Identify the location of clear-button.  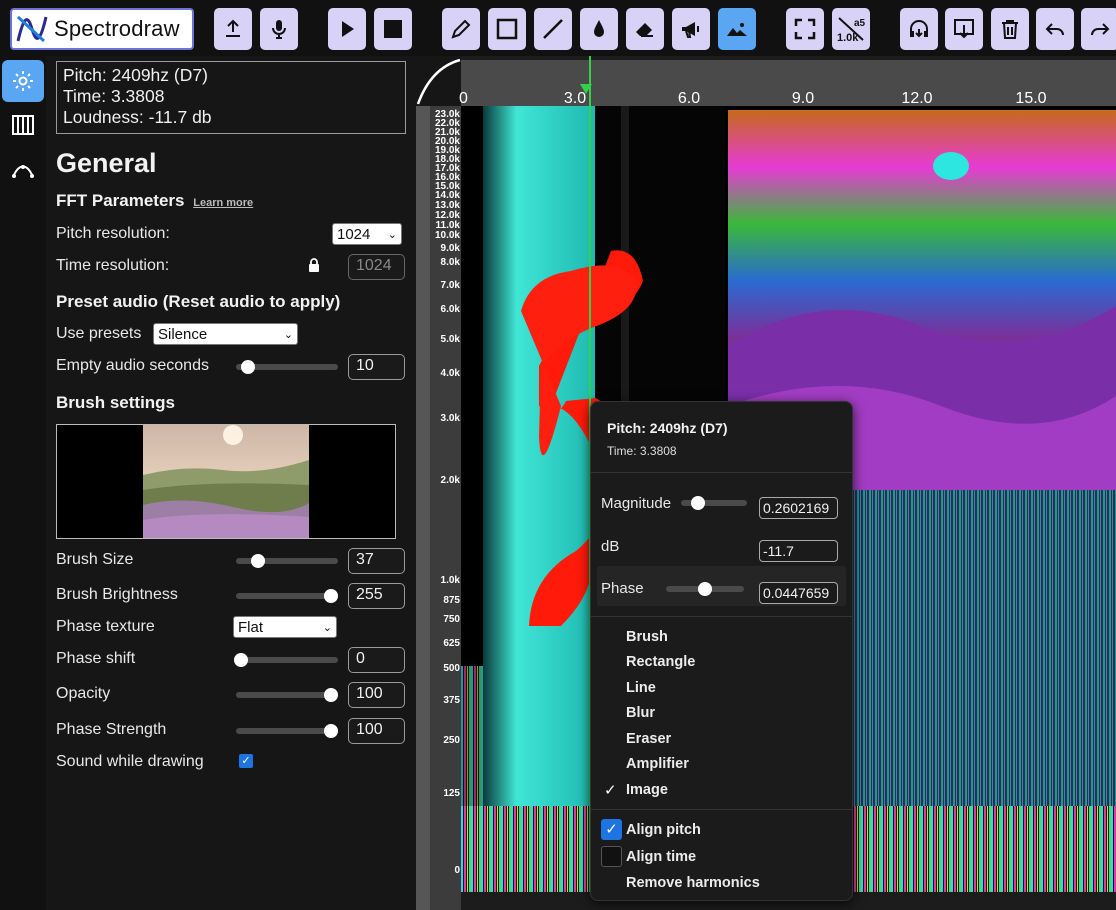
(1010, 29).